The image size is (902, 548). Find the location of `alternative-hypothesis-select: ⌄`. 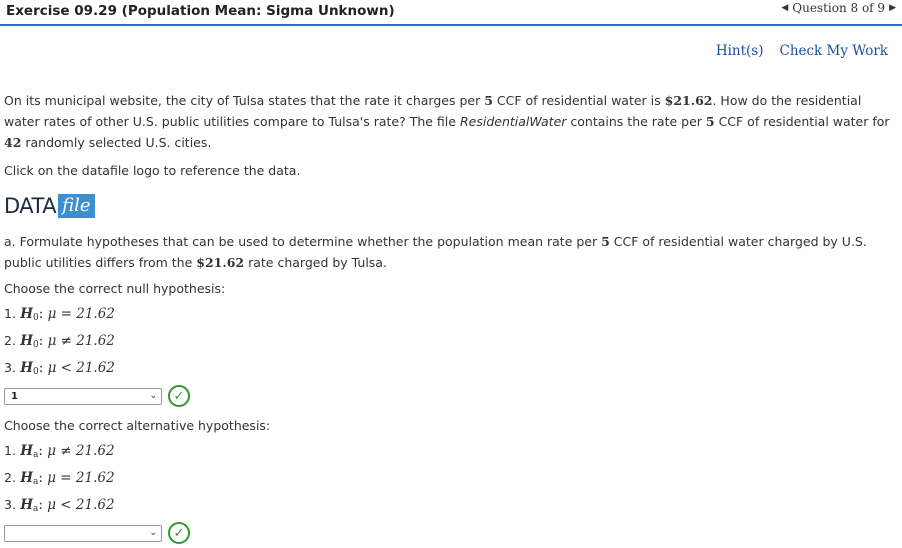

alternative-hypothesis-select: ⌄ is located at coordinates (83, 533).